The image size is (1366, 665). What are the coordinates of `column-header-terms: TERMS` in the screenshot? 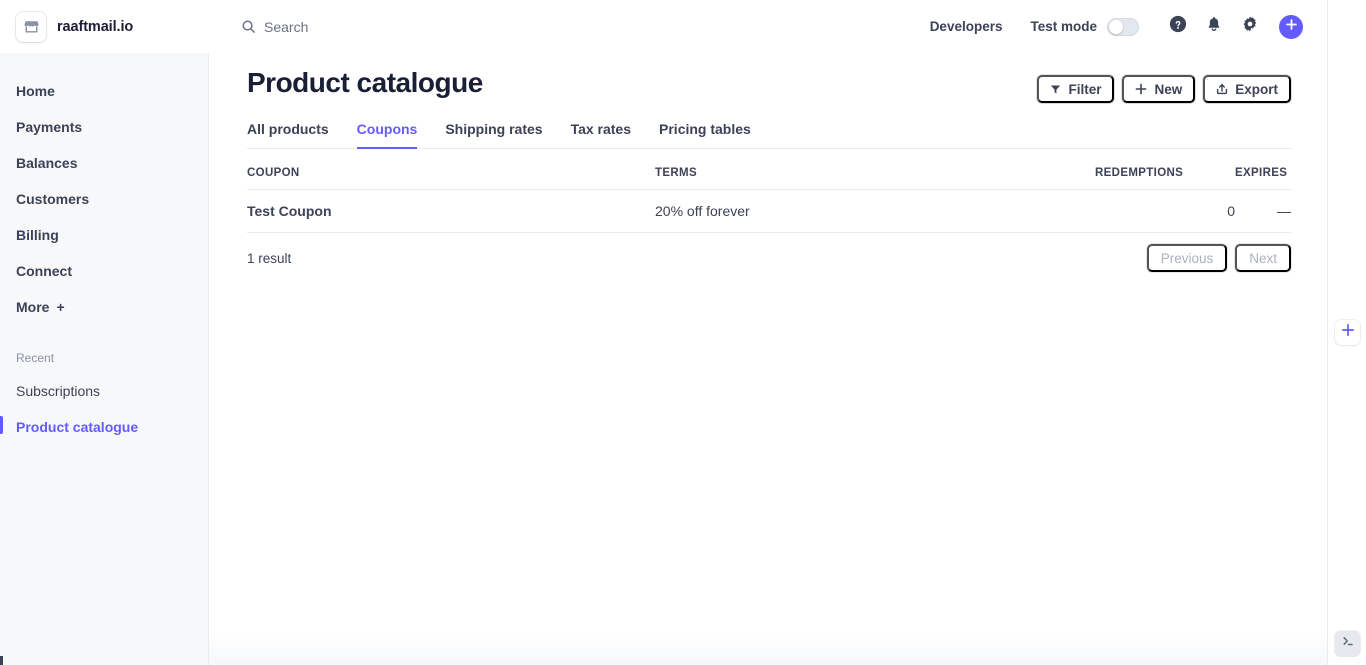 It's located at (875, 178).